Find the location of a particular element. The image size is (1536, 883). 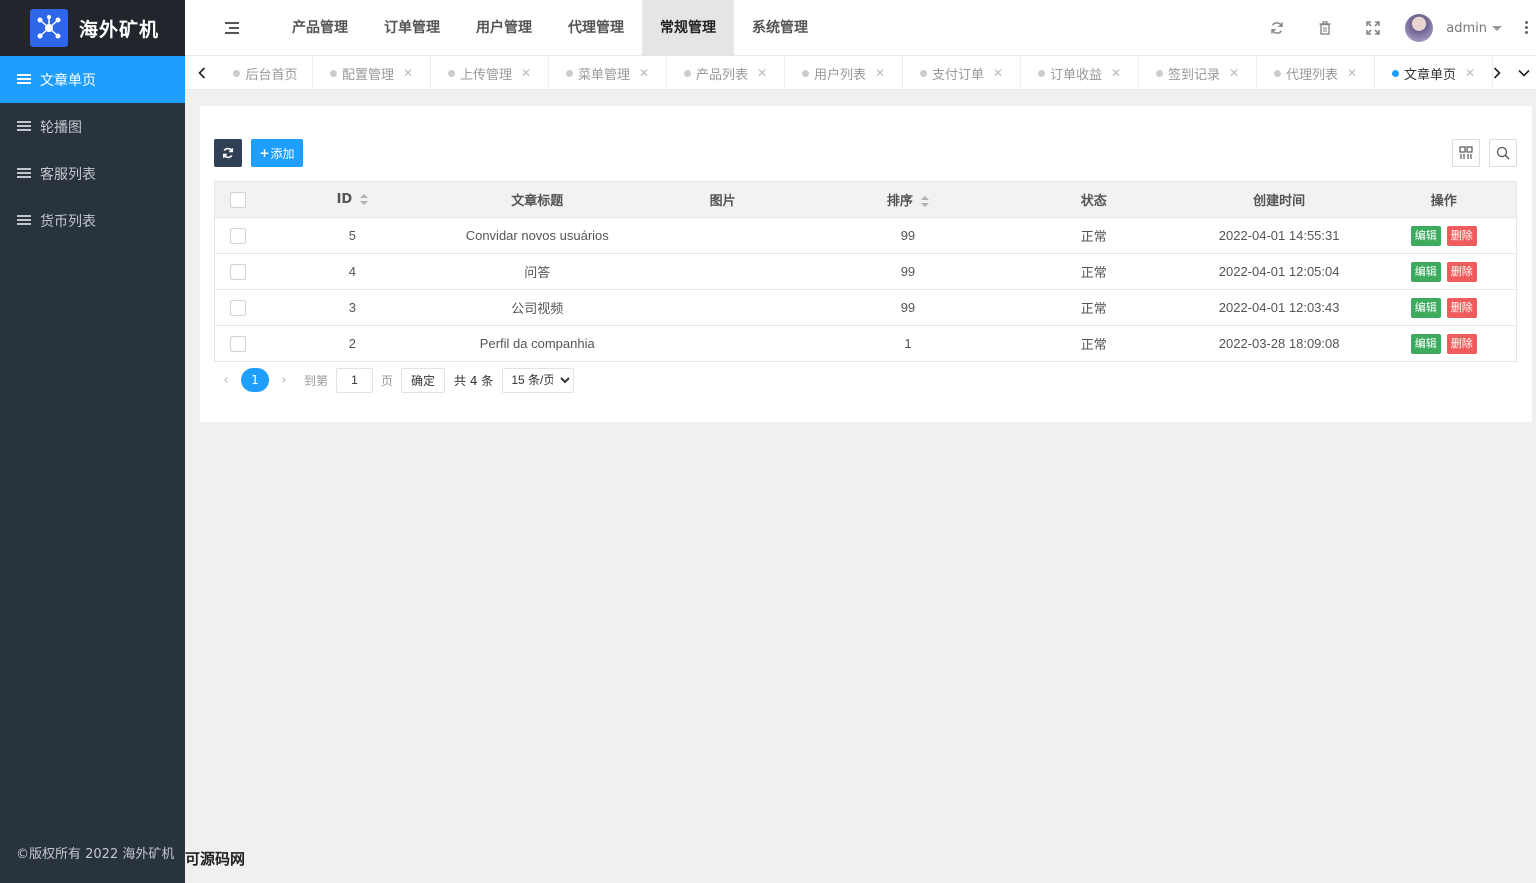

user-menu: admin is located at coordinates (1453, 28).